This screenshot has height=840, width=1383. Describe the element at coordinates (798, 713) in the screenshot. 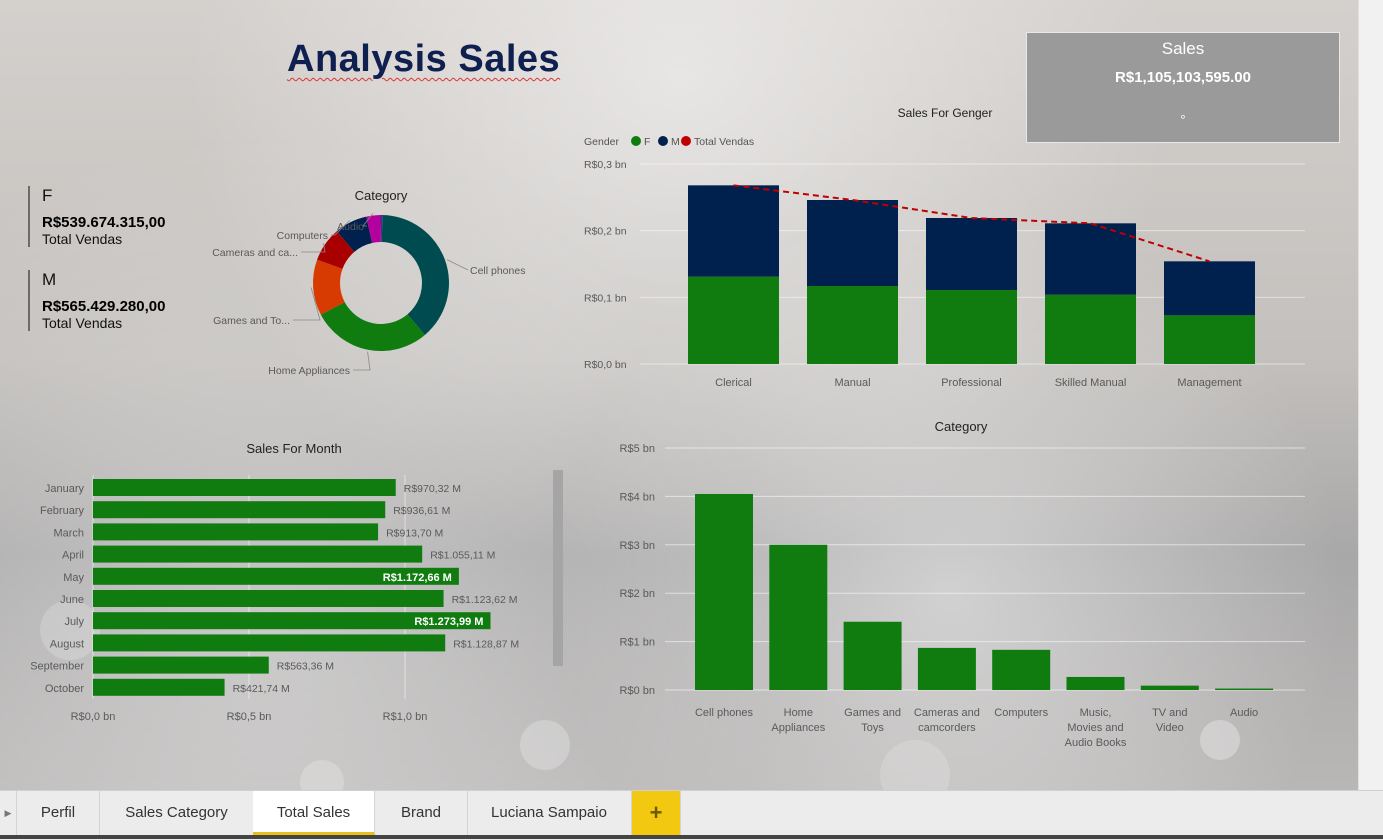

I see `x-tick-label: Home` at that location.